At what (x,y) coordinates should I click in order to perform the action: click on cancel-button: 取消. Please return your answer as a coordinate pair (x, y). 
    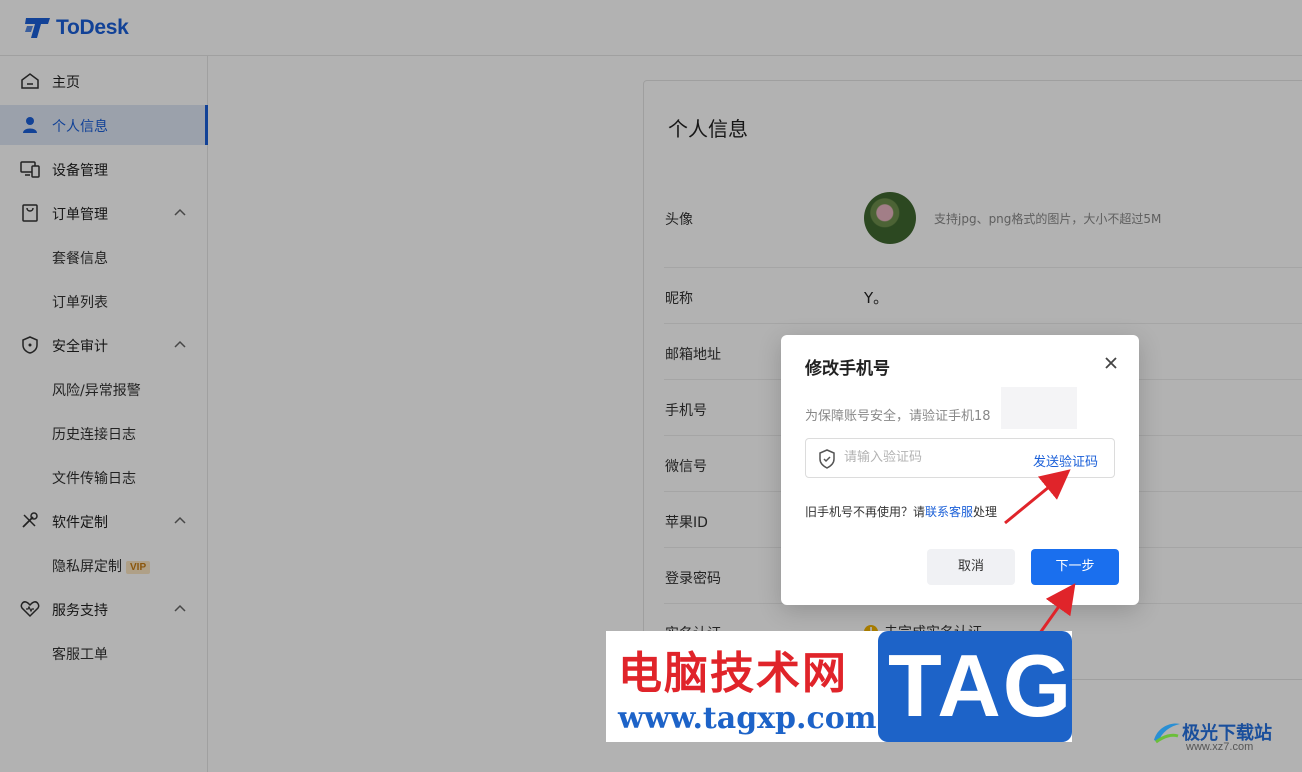
    Looking at the image, I should click on (971, 567).